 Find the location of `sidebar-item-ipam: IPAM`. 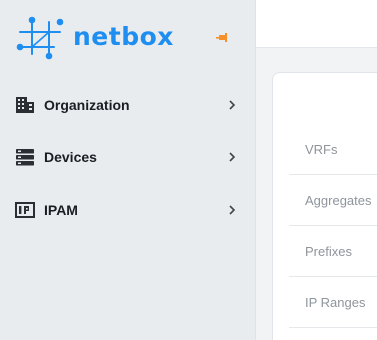

sidebar-item-ipam: IPAM is located at coordinates (128, 210).